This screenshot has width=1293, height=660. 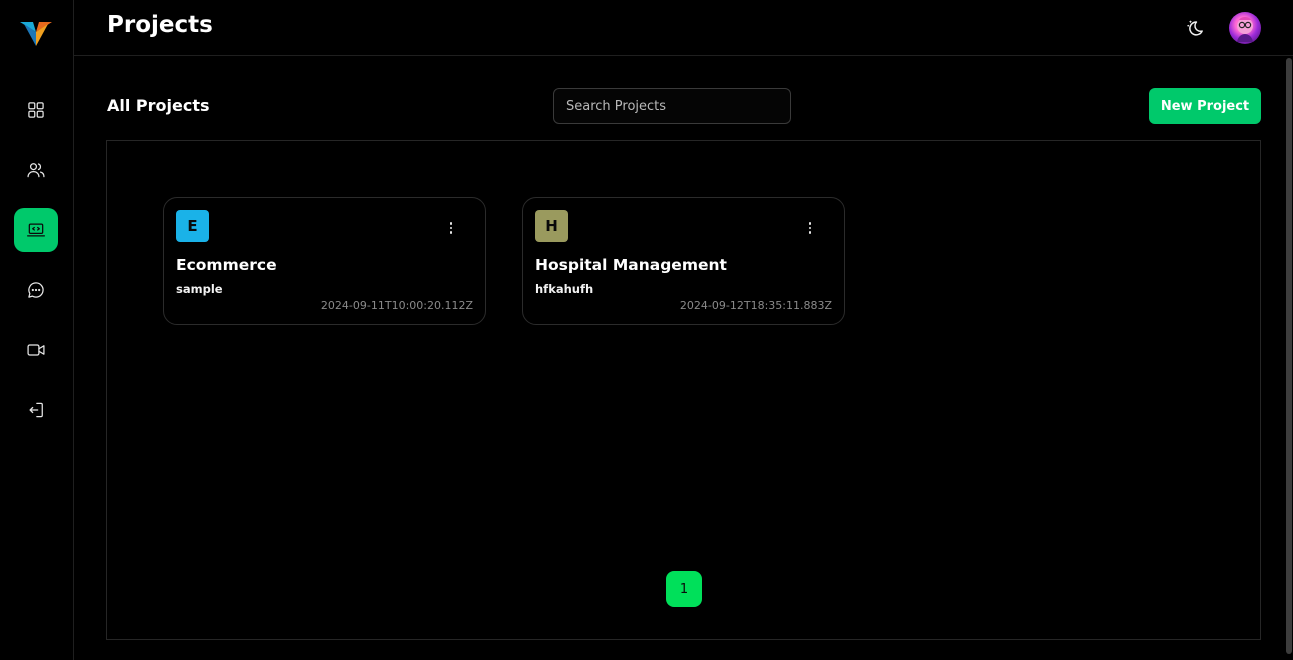 I want to click on user-avatar, so click(x=1245, y=28).